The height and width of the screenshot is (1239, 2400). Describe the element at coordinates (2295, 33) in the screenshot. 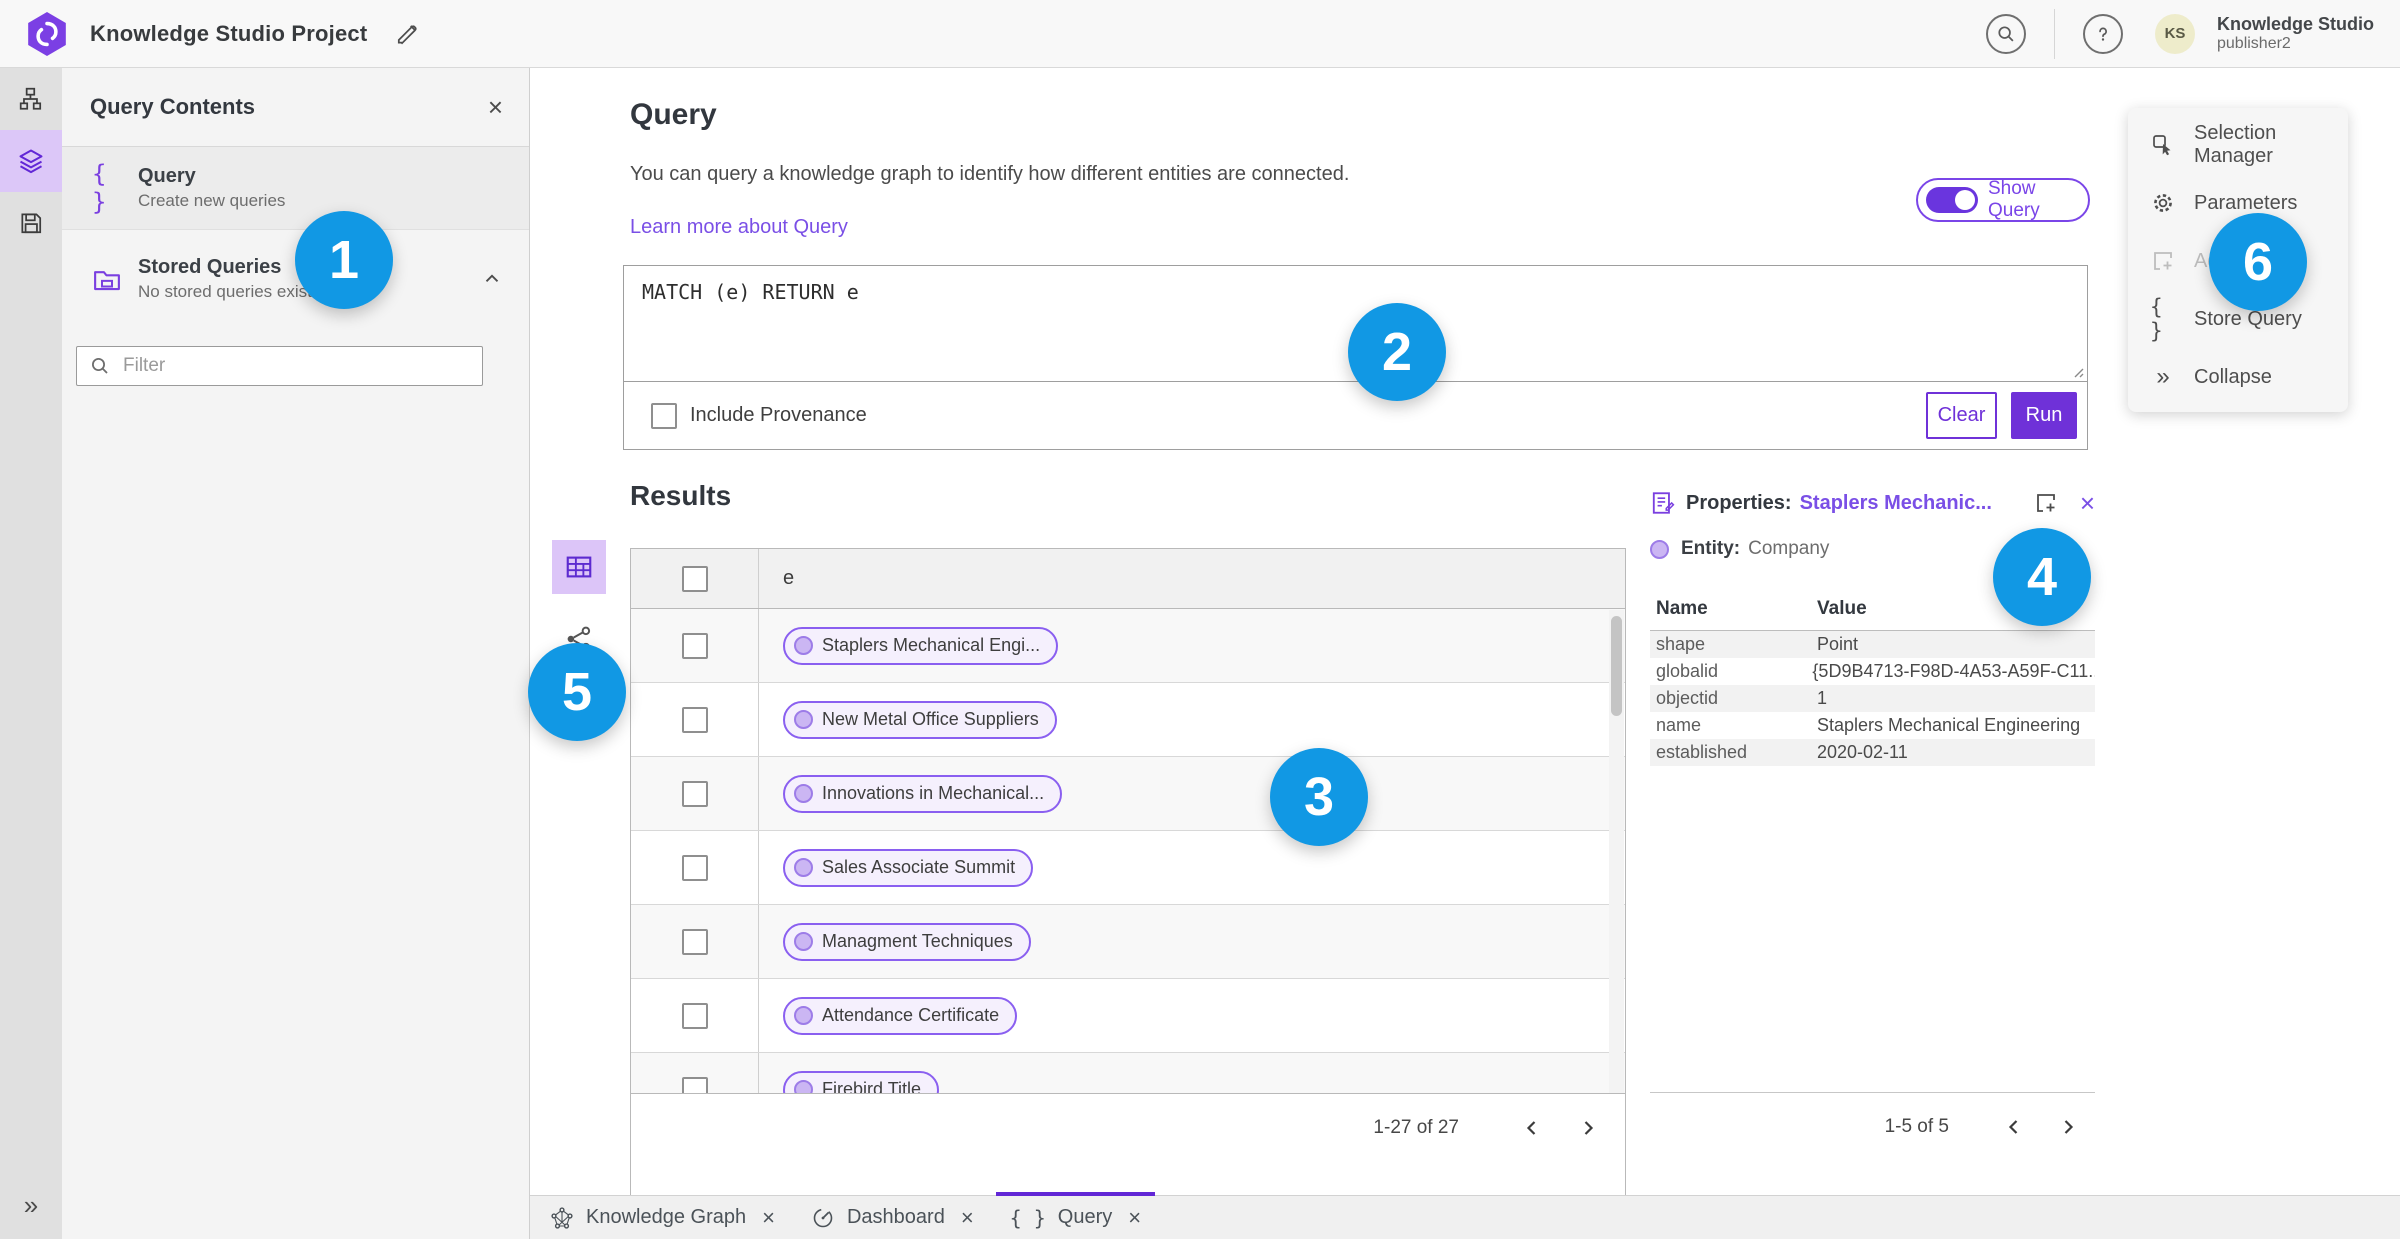

I see `user-block: Knowledge Studio publisher2` at that location.